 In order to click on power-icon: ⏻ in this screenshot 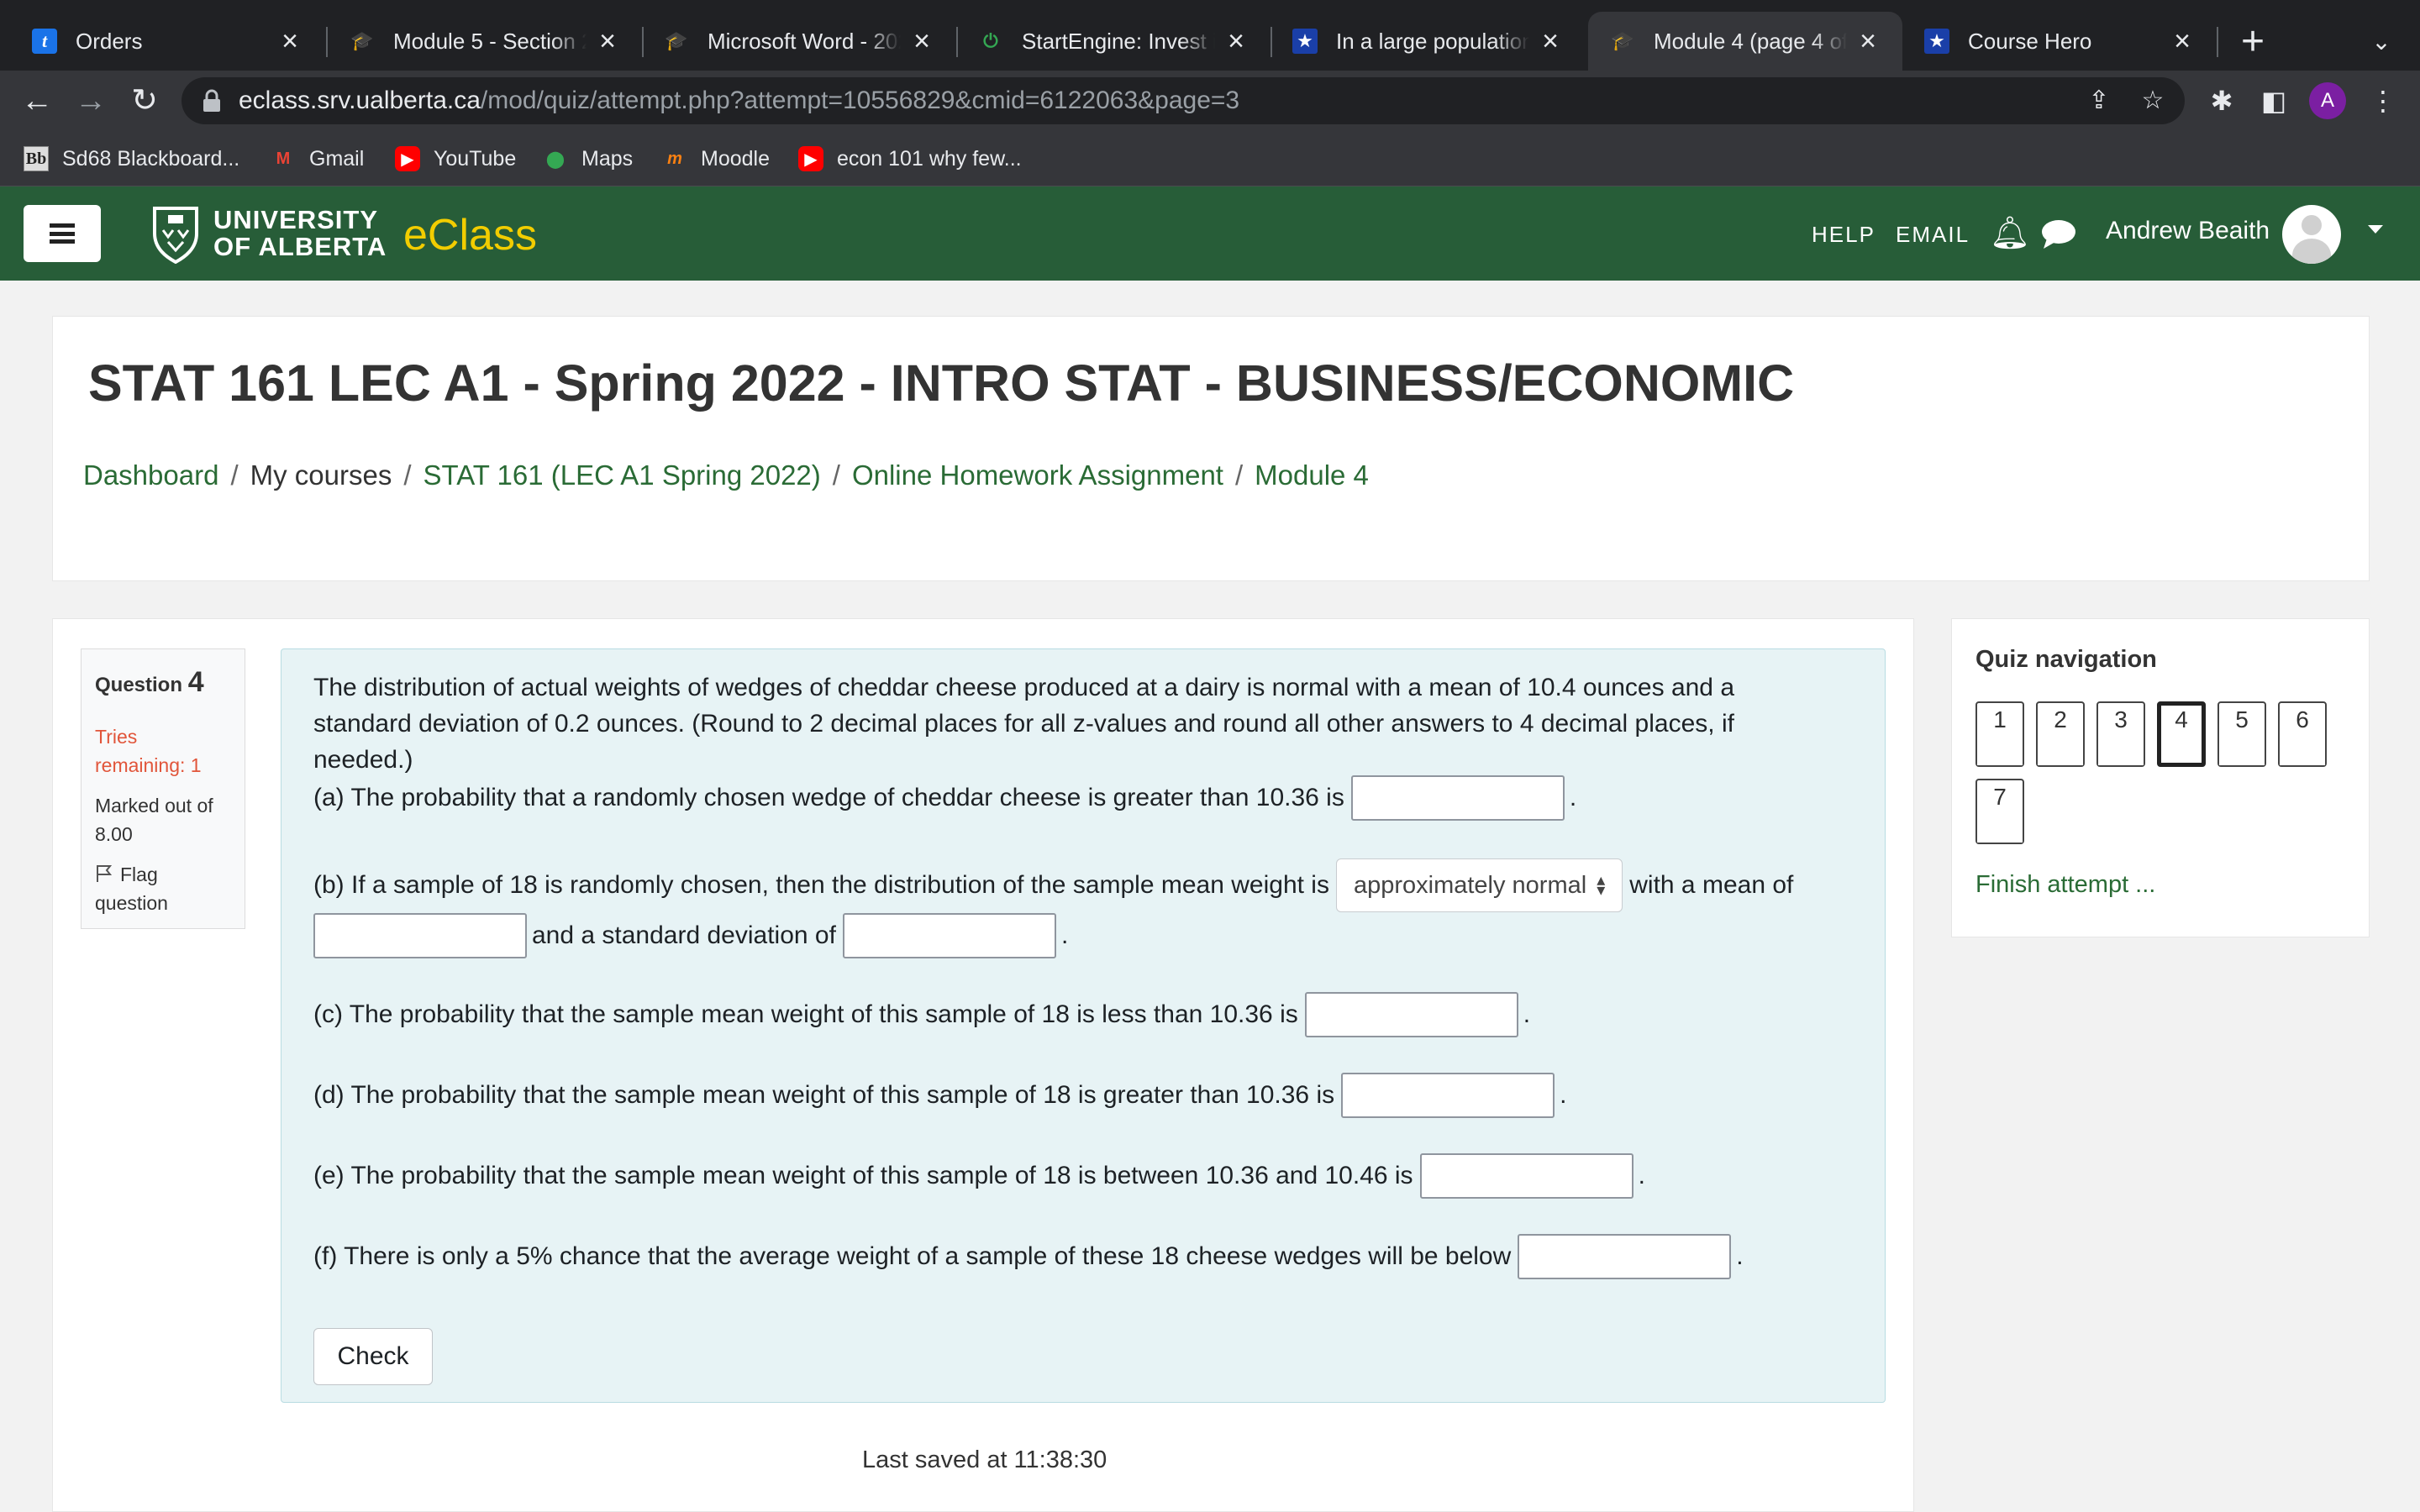, I will do `click(991, 40)`.